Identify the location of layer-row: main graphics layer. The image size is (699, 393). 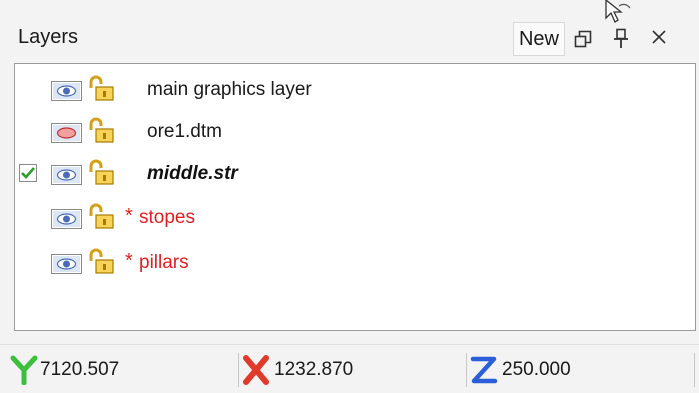
(355, 89).